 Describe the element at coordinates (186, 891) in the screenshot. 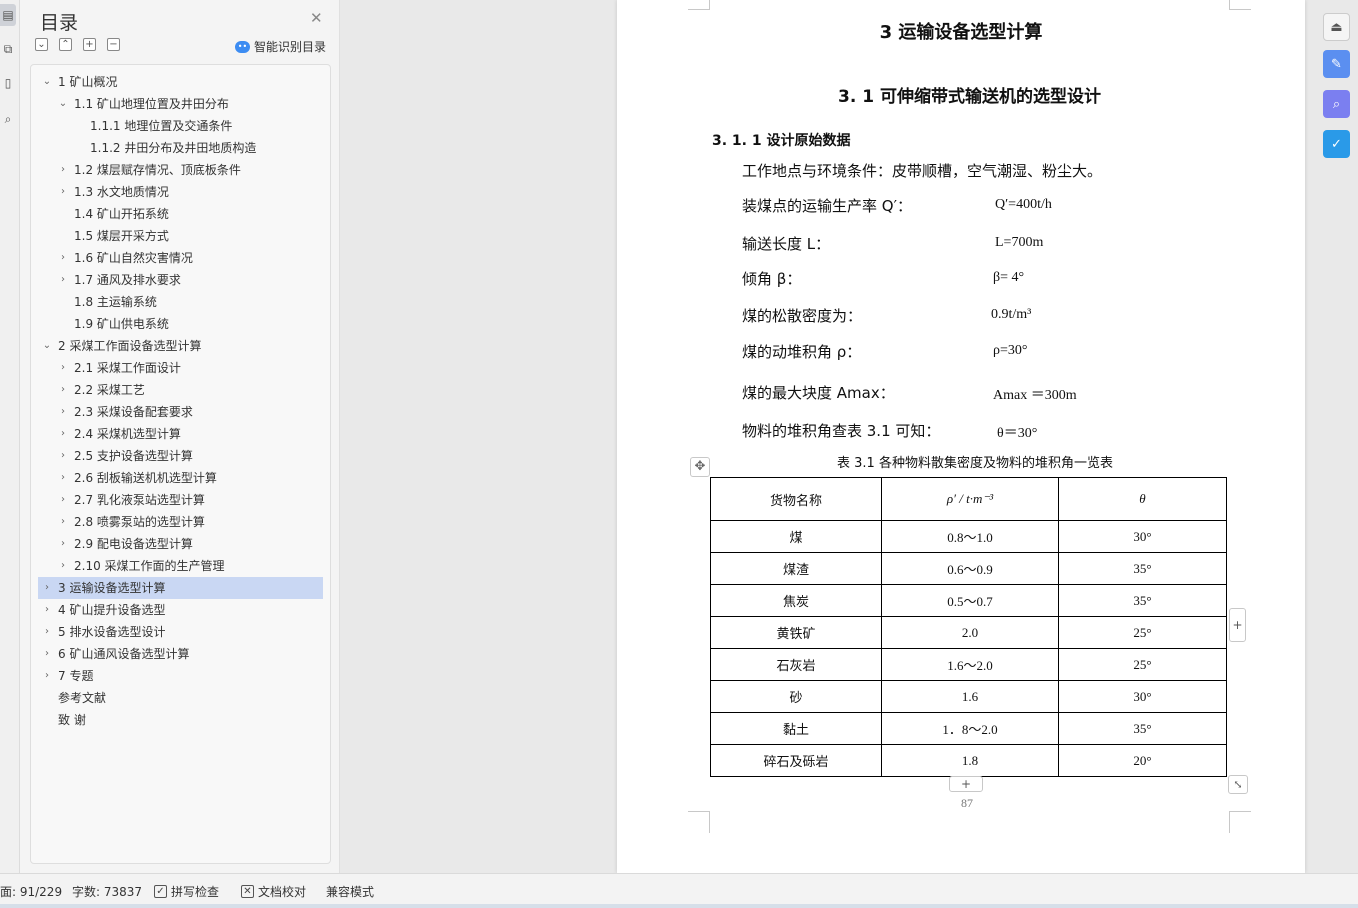

I see `spell-check-button: ✓ 拼写检查` at that location.